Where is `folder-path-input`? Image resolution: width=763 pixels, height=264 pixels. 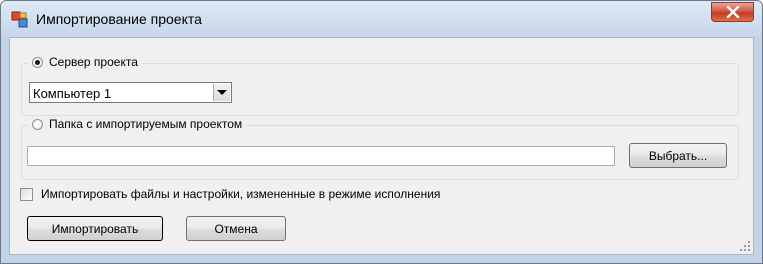 folder-path-input is located at coordinates (321, 156).